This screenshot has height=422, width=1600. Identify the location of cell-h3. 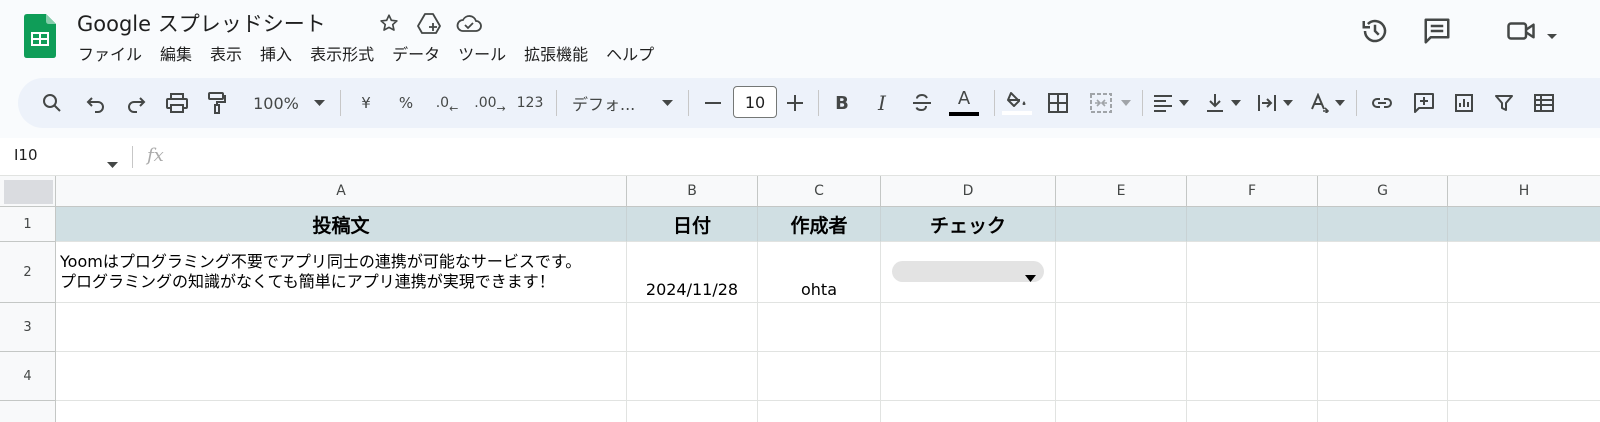
(1524, 327).